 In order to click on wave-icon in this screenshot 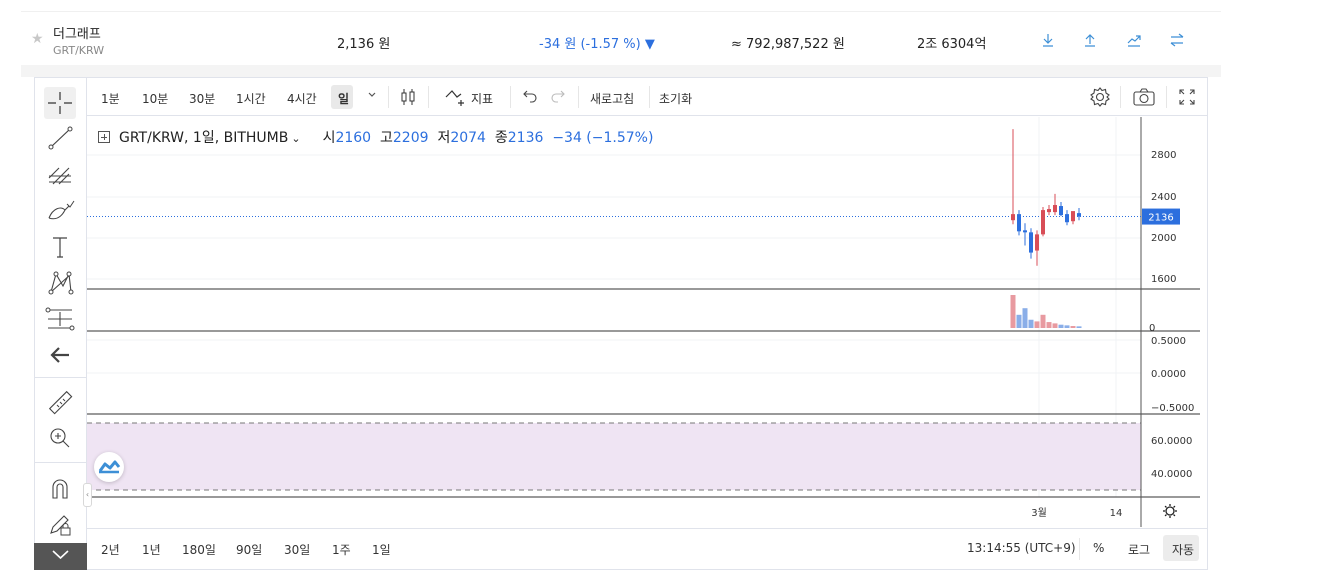, I will do `click(109, 467)`.